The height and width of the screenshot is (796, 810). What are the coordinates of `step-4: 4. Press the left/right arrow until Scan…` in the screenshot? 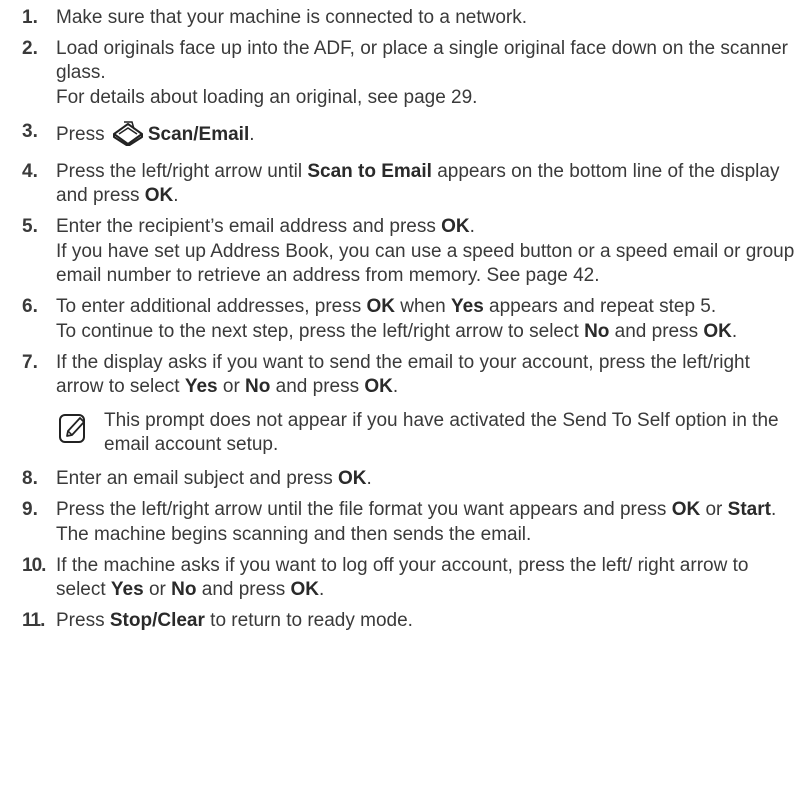 It's located at (412, 184).